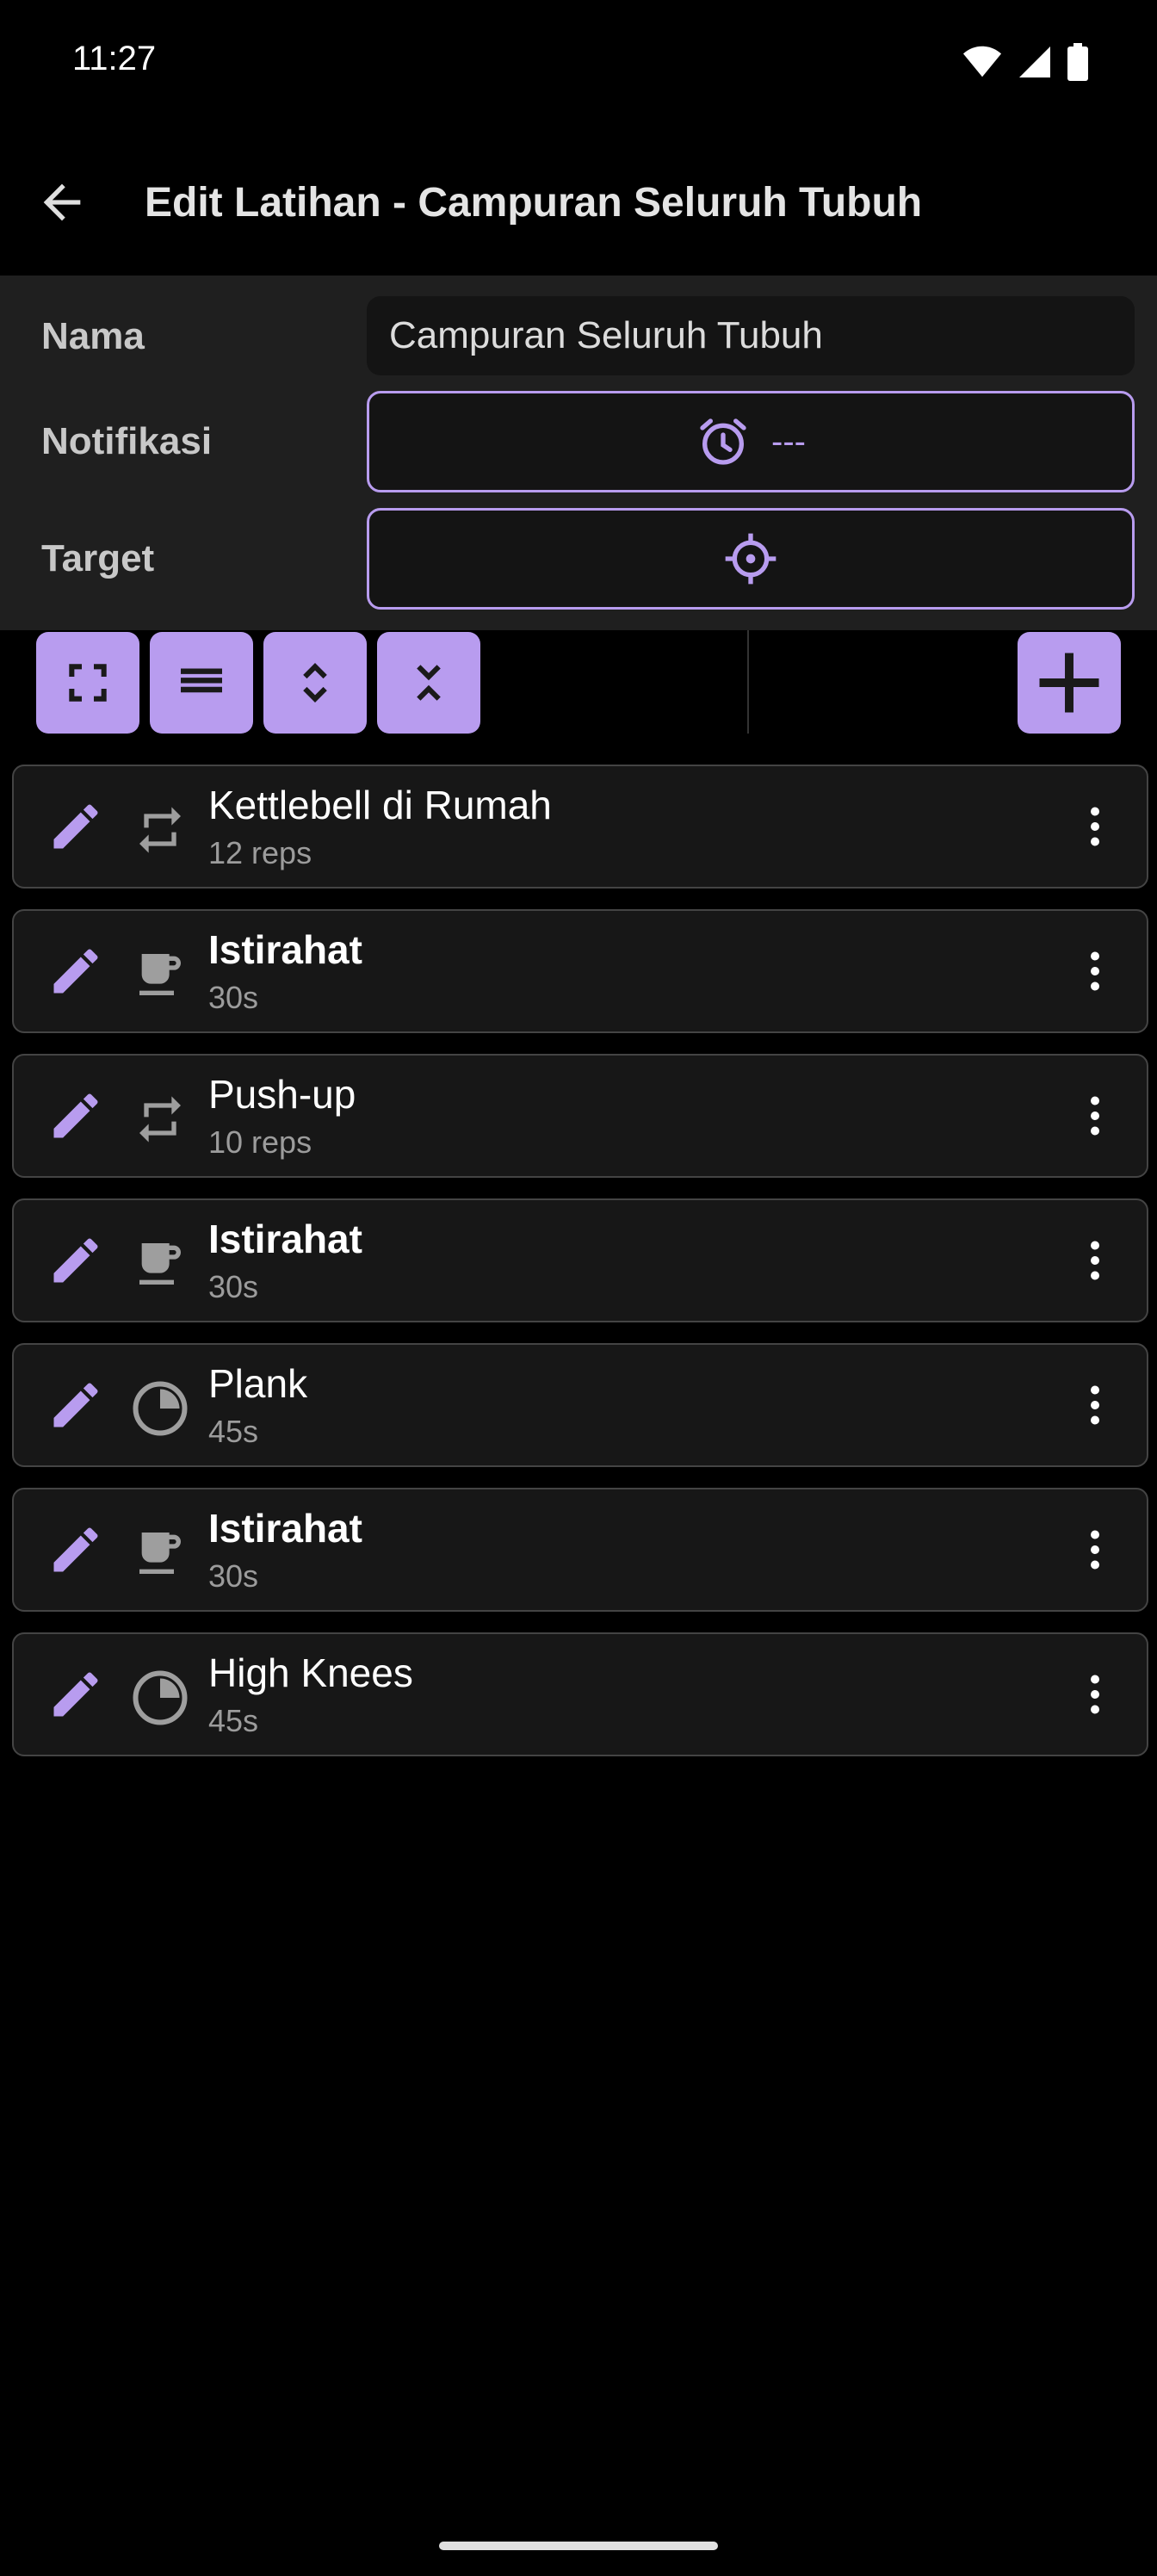 This screenshot has width=1157, height=2576. I want to click on status-time: 11:27, so click(114, 59).